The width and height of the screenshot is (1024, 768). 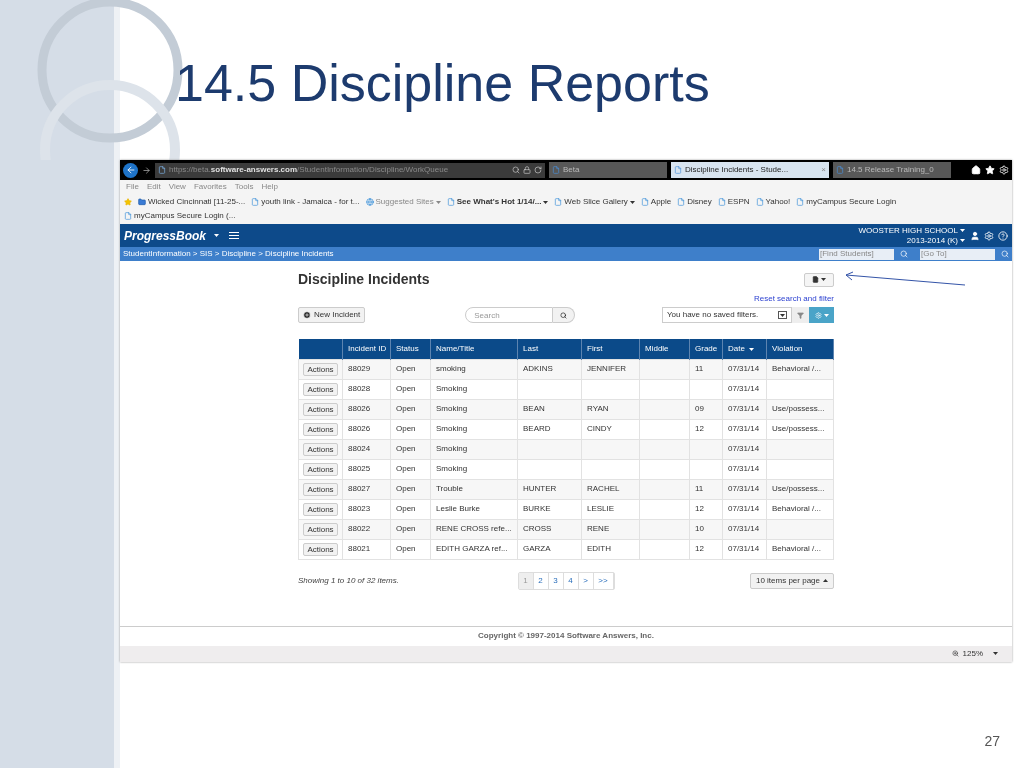 I want to click on table-cell: CINDY, so click(x=599, y=428).